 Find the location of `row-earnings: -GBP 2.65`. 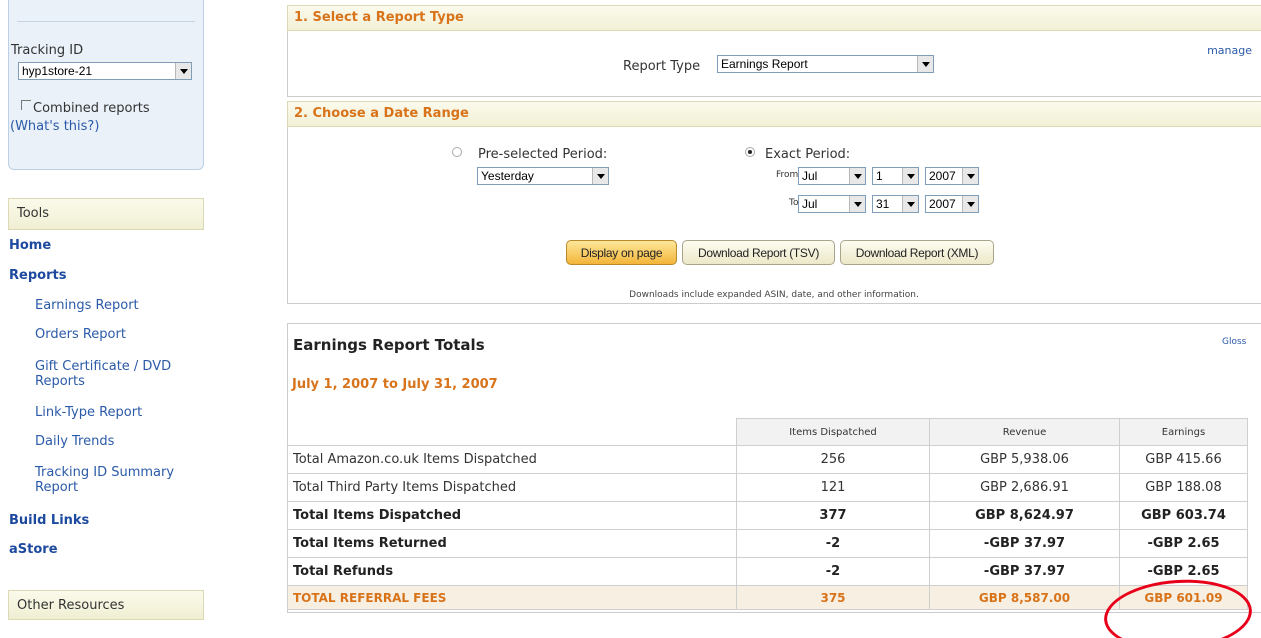

row-earnings: -GBP 2.65 is located at coordinates (1183, 543).